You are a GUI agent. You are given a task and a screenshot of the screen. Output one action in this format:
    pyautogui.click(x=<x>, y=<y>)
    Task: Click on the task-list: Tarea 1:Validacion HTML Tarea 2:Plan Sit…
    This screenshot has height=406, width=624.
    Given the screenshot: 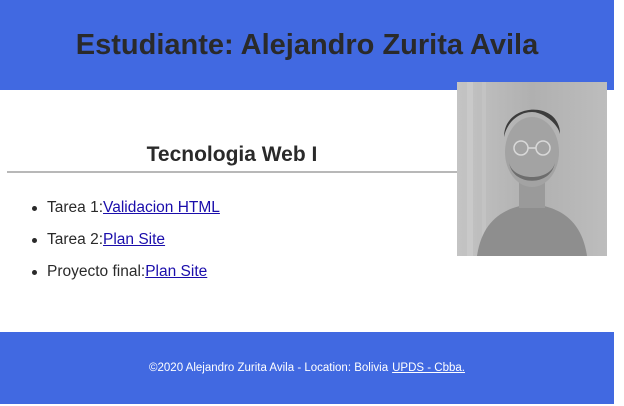 What is the action you would take?
    pyautogui.click(x=125, y=244)
    